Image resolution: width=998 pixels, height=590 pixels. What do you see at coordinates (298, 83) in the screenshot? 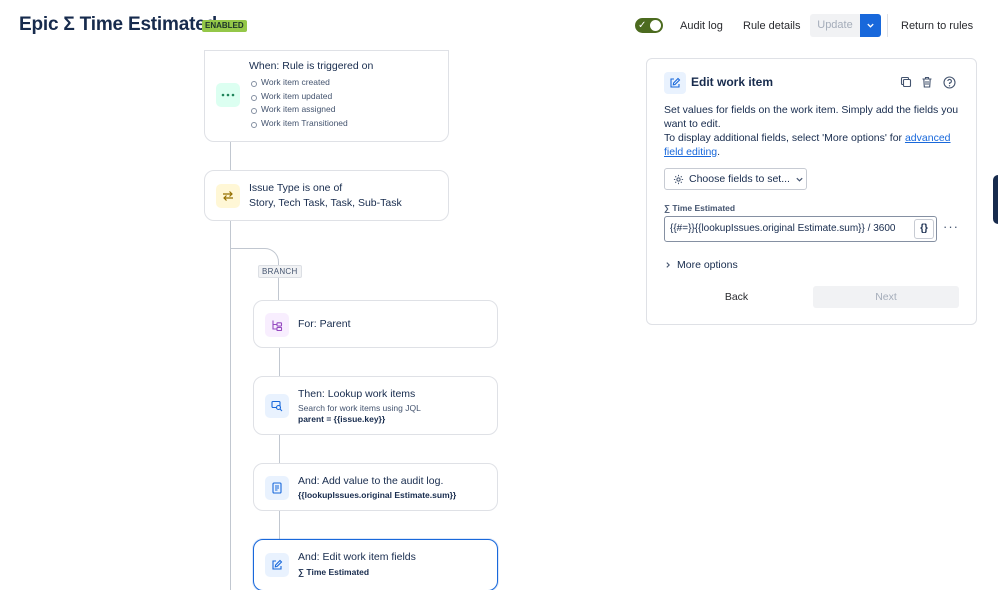
I see `list-item: Work item created` at bounding box center [298, 83].